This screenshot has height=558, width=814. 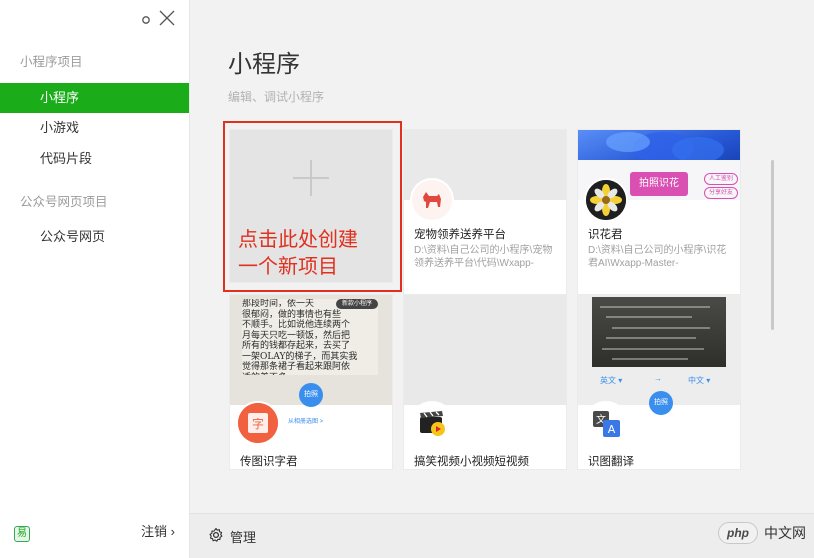 What do you see at coordinates (785, 533) in the screenshot?
I see `php-site-label: 中文网` at bounding box center [785, 533].